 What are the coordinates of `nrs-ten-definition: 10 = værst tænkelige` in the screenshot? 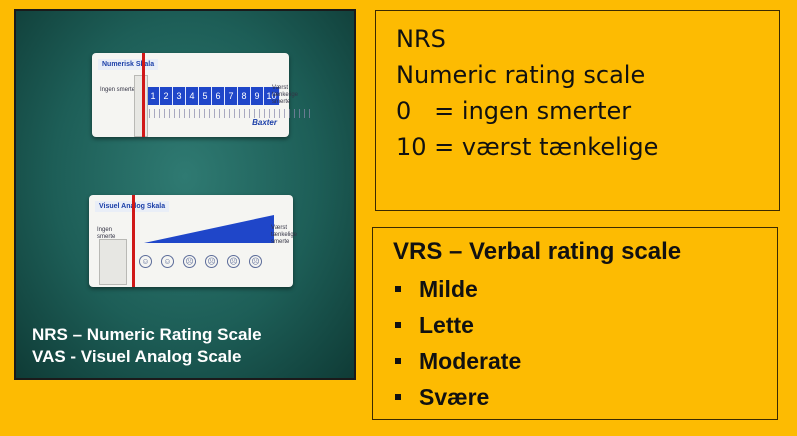 It's located at (527, 147).